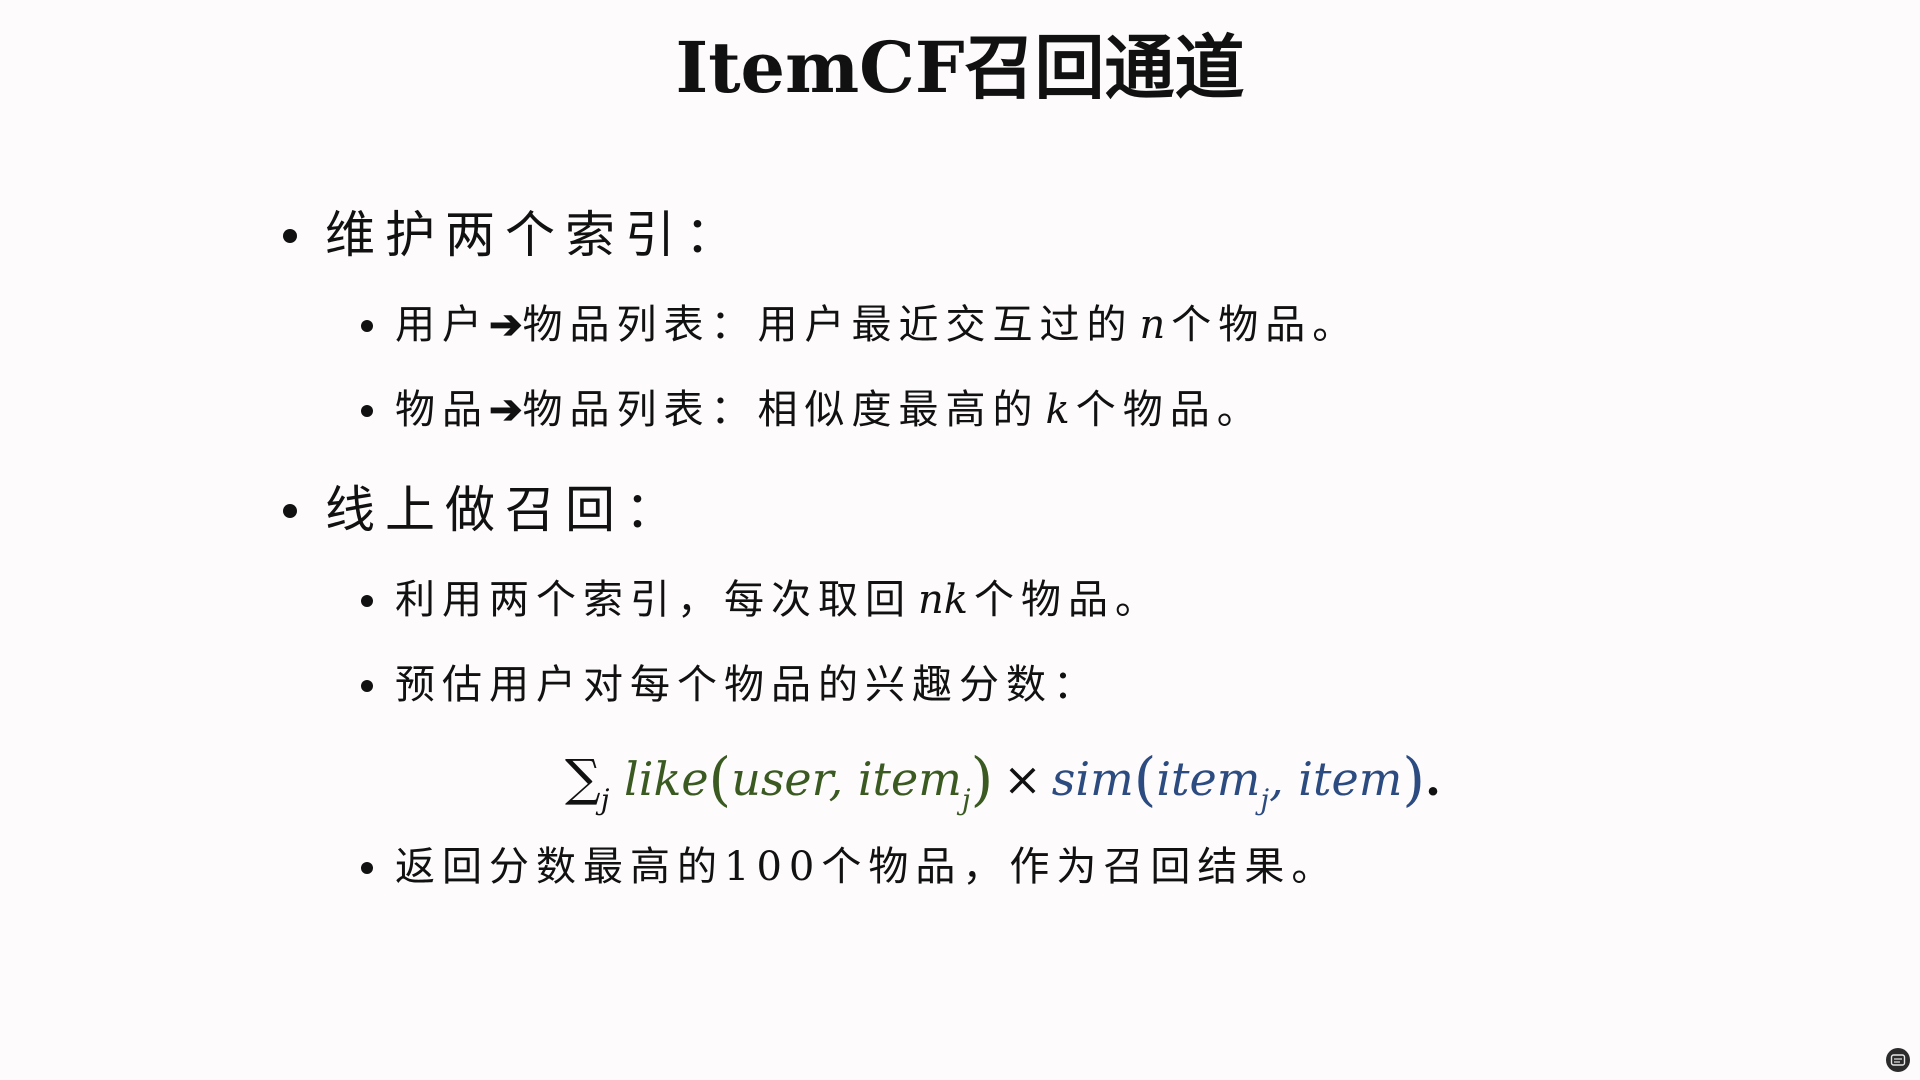 This screenshot has height=1080, width=1920. I want to click on list-item-user-to-item: 用户➔物品列表：用户最近交互过的 n 个物品。, so click(860, 325).